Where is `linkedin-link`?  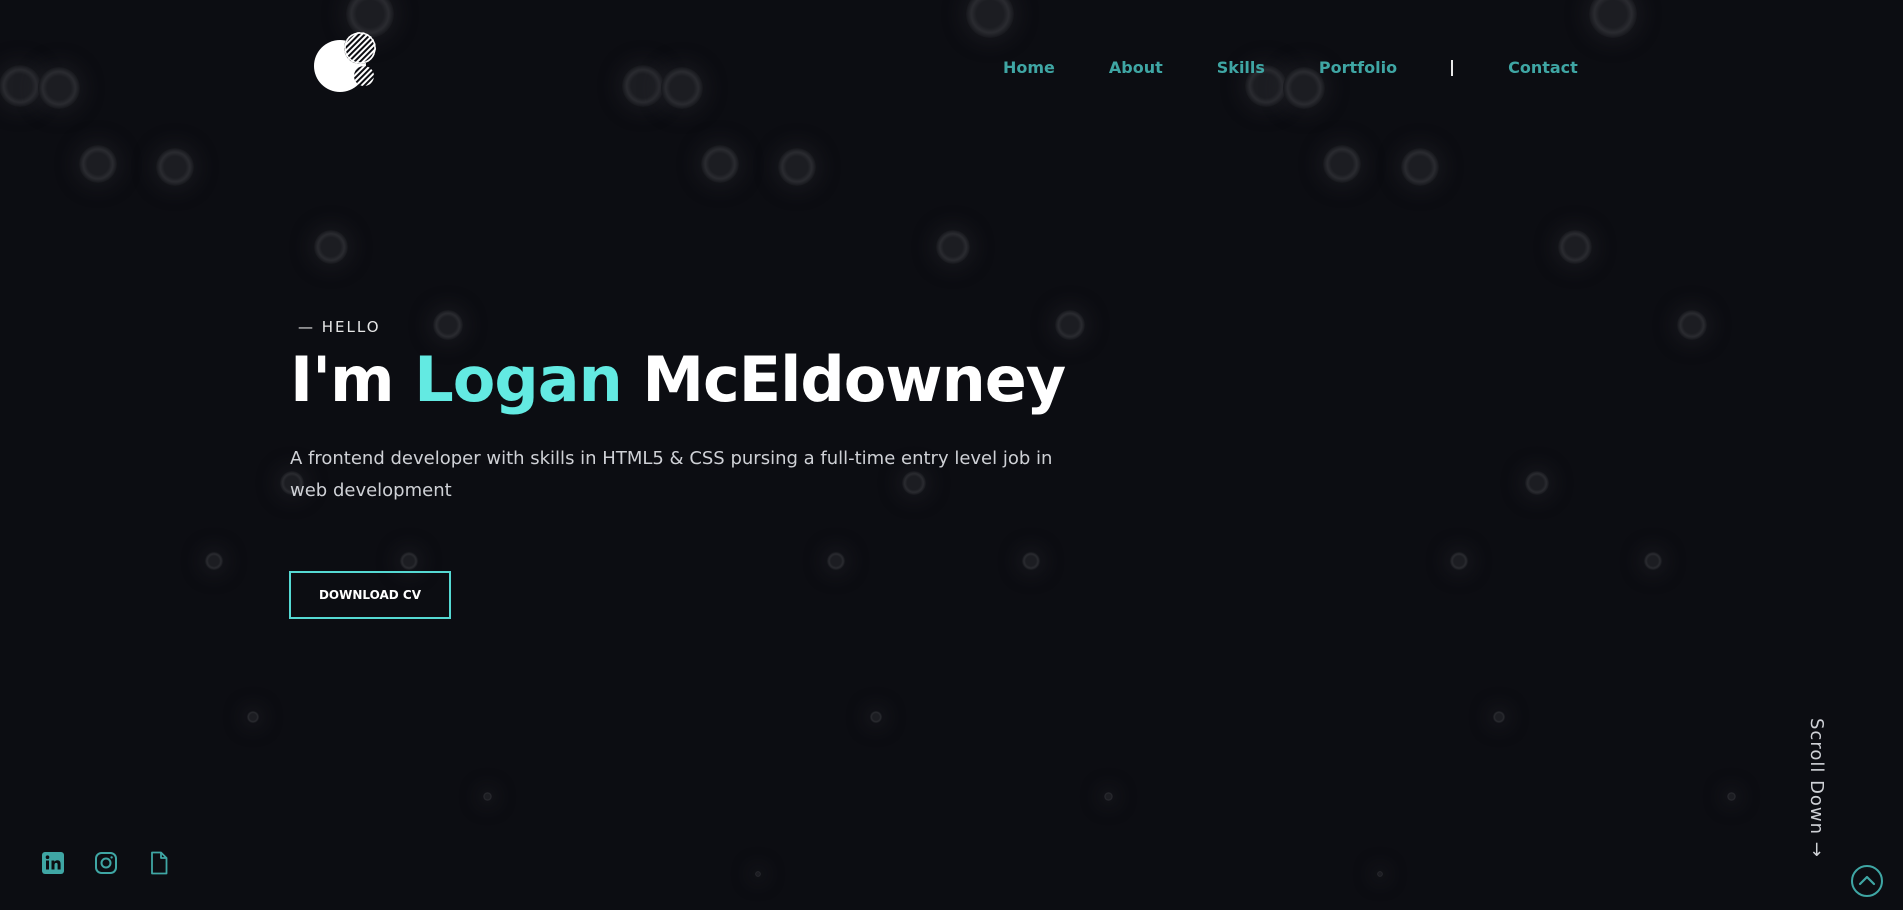 linkedin-link is located at coordinates (53, 863).